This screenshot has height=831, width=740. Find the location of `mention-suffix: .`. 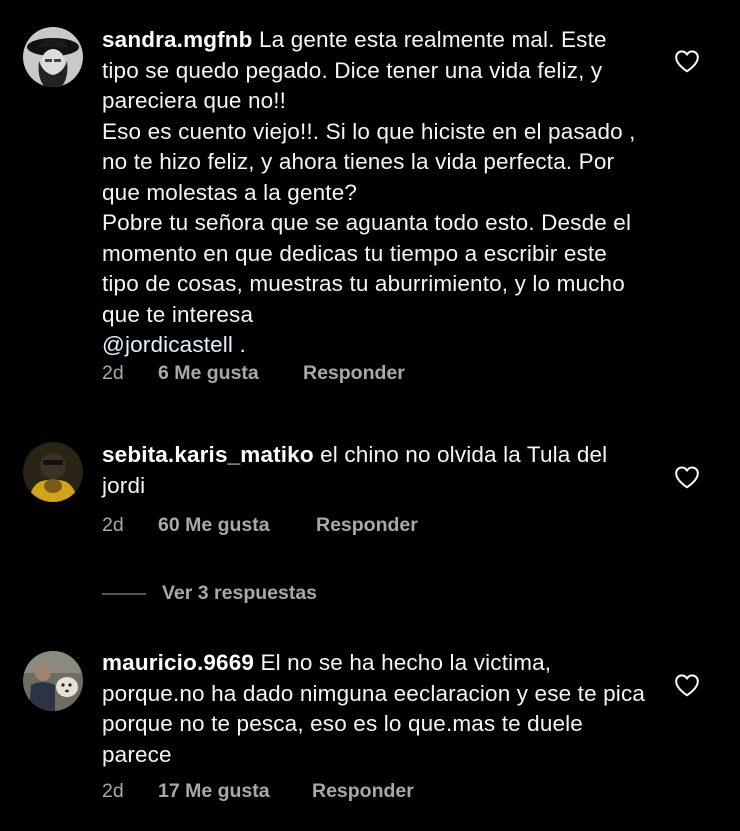

mention-suffix: . is located at coordinates (239, 344).